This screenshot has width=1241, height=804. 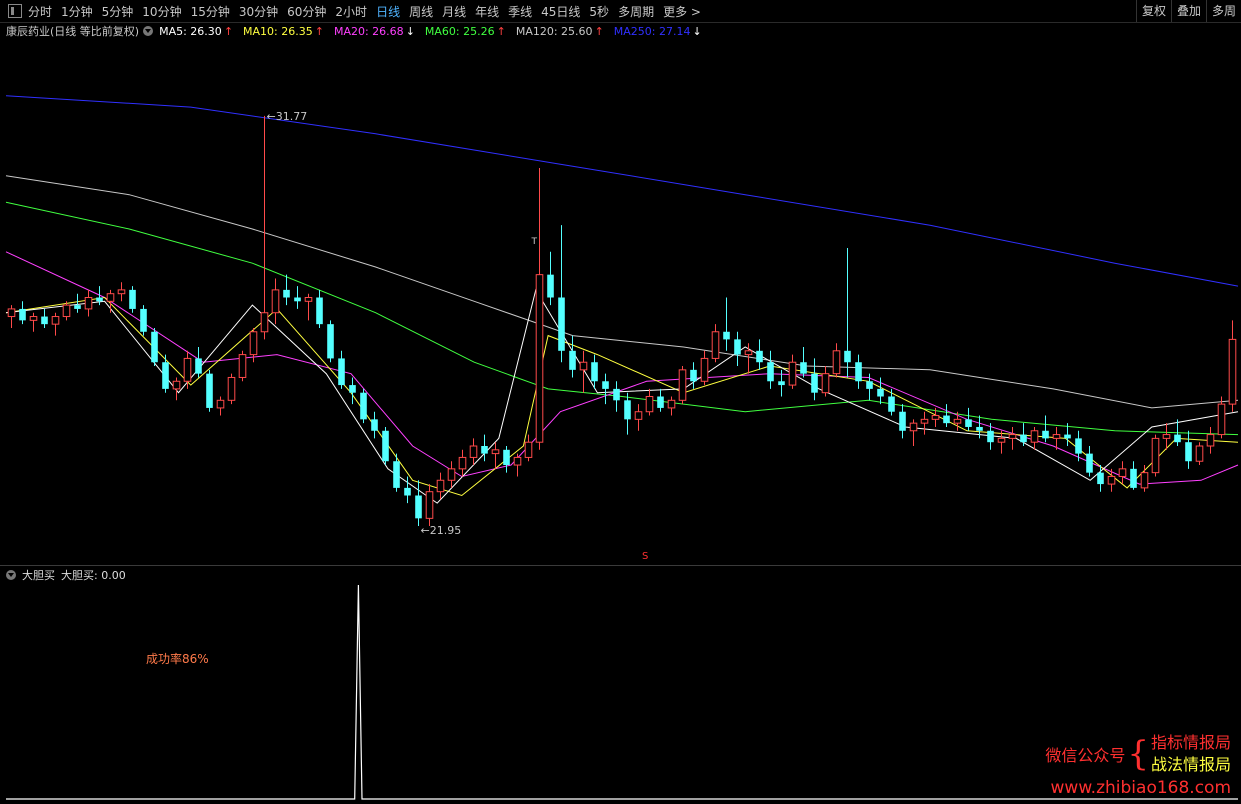 I want to click on ma-legend-value: MA60: 25.26, so click(x=459, y=31).